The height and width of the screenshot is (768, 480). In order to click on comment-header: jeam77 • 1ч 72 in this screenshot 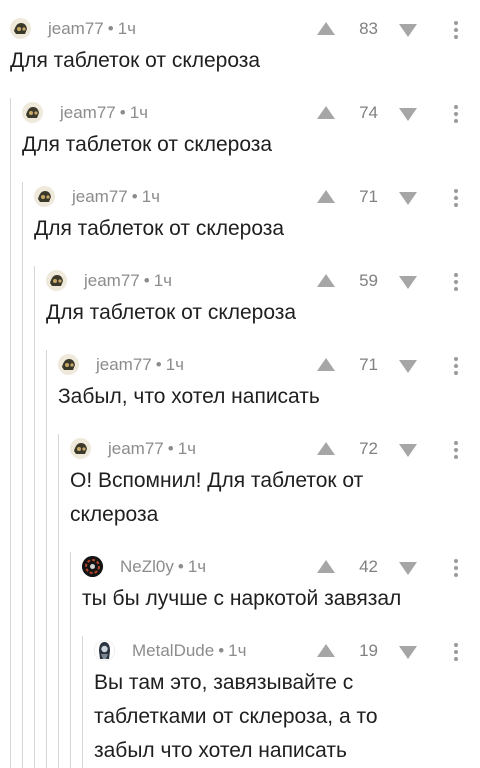, I will do `click(240, 449)`.